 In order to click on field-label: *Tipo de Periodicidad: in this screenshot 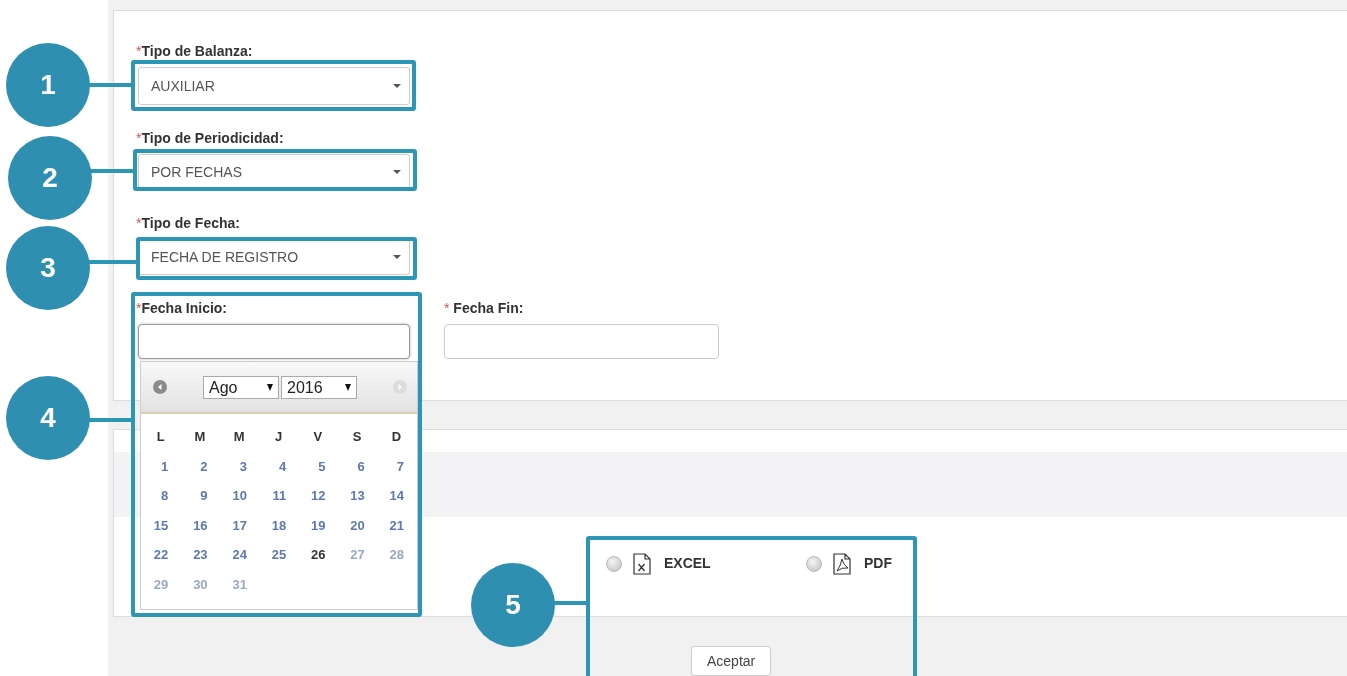, I will do `click(210, 138)`.